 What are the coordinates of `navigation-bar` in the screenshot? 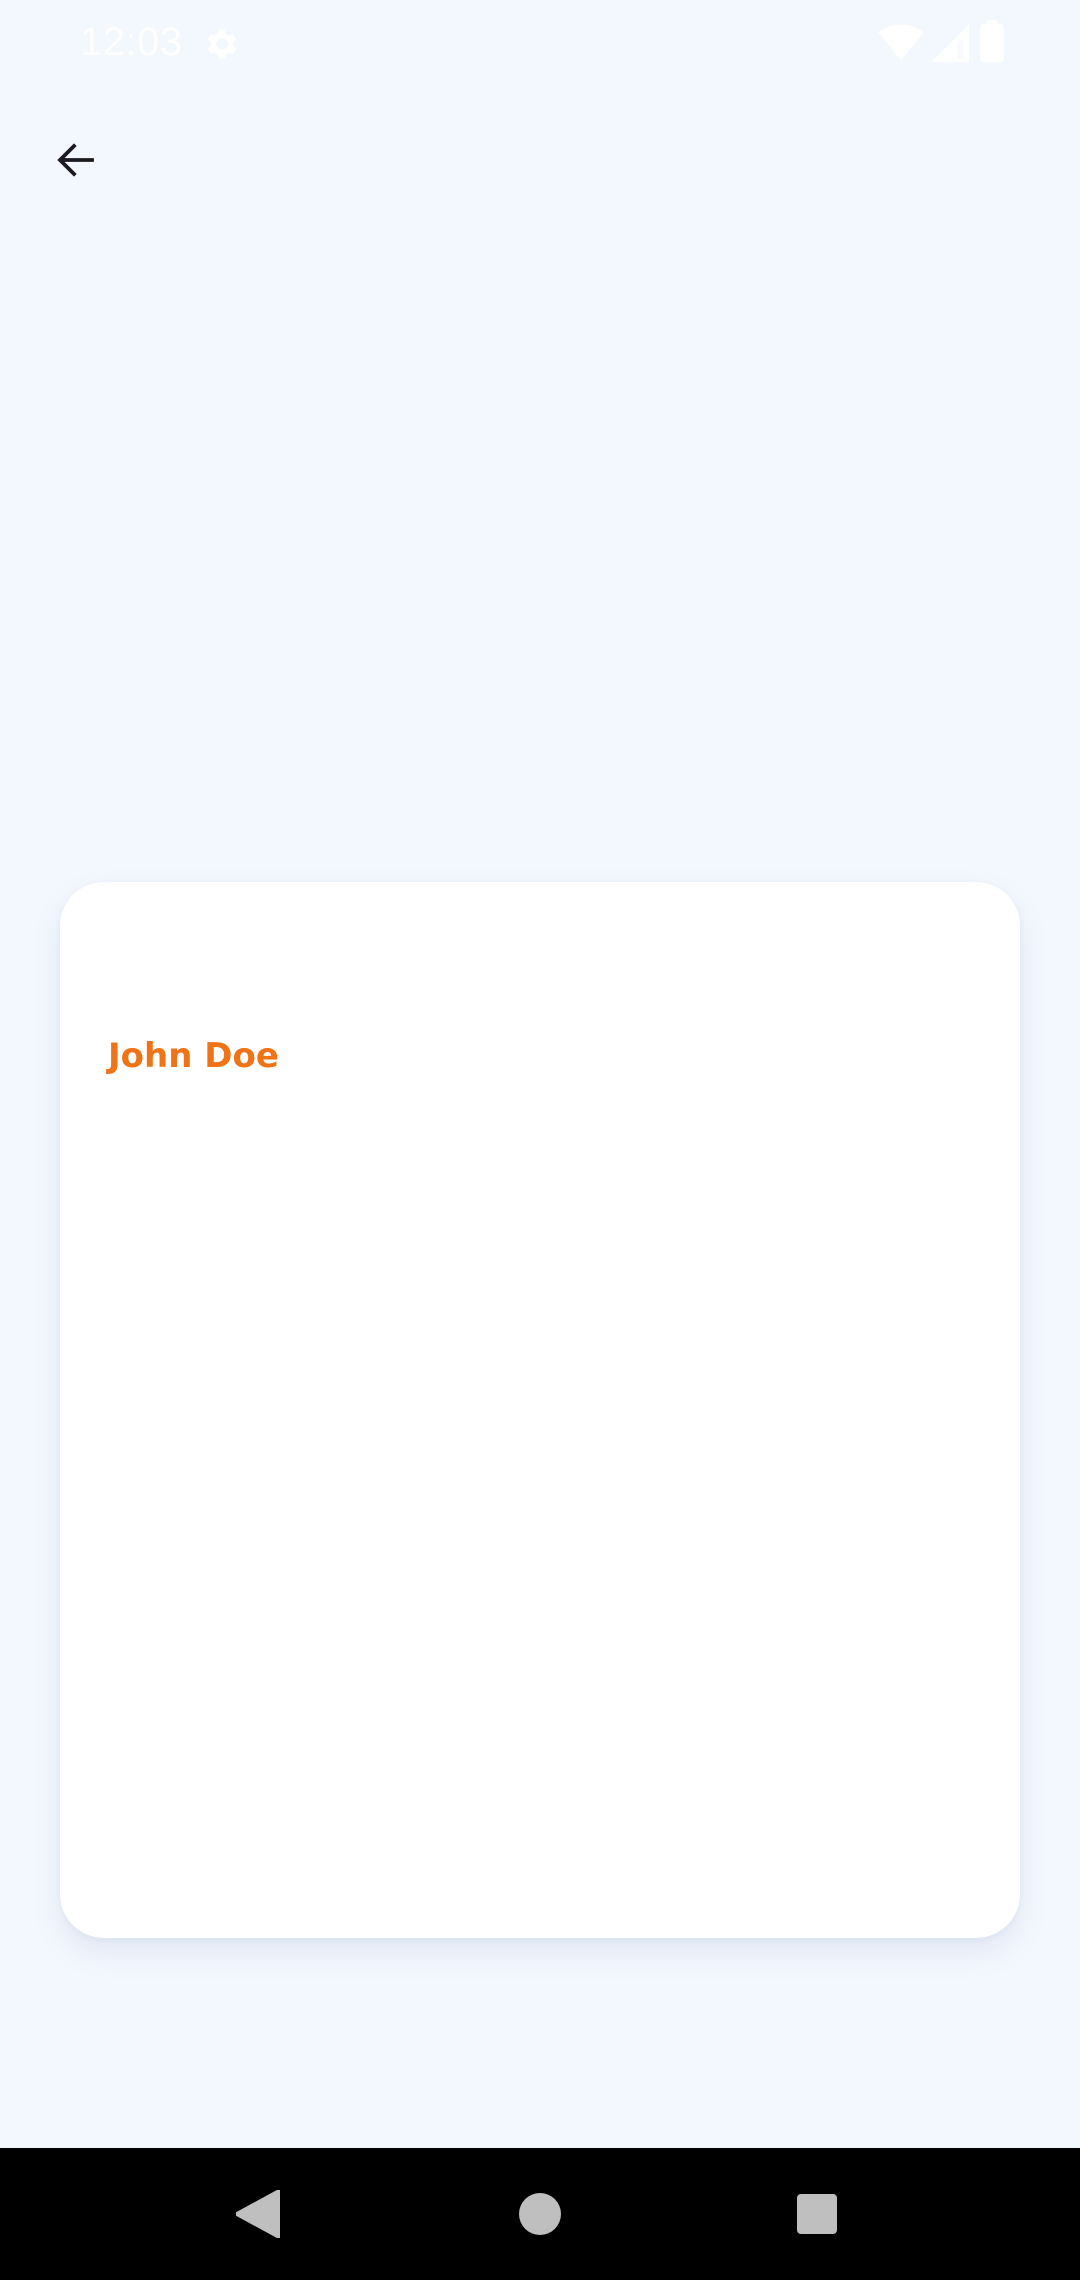 It's located at (540, 2214).